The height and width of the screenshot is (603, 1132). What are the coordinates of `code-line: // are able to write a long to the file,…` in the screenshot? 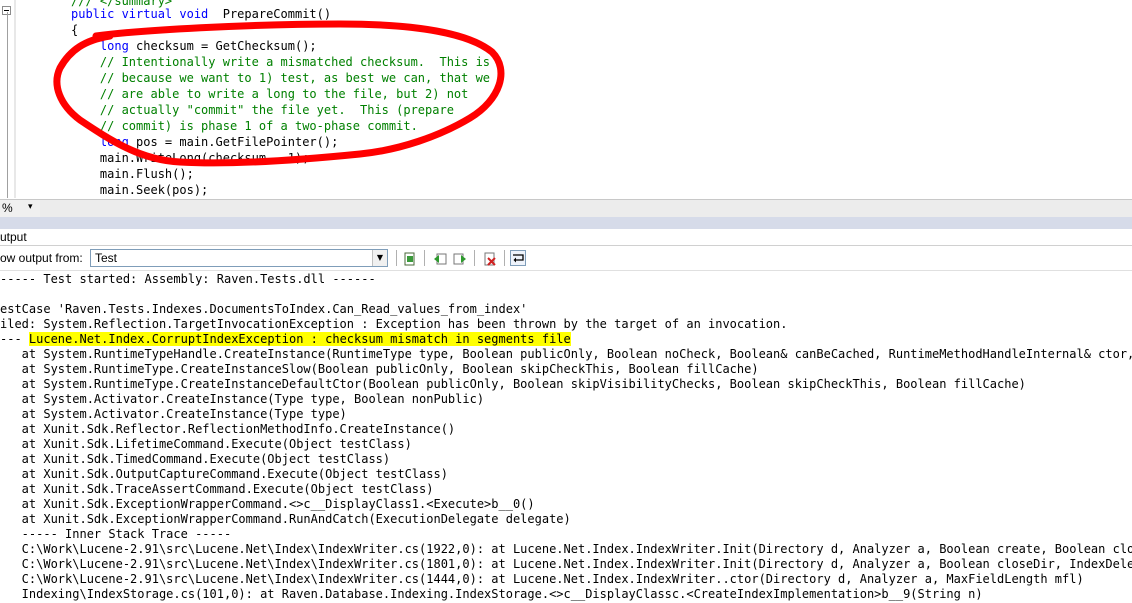 It's located at (269, 94).